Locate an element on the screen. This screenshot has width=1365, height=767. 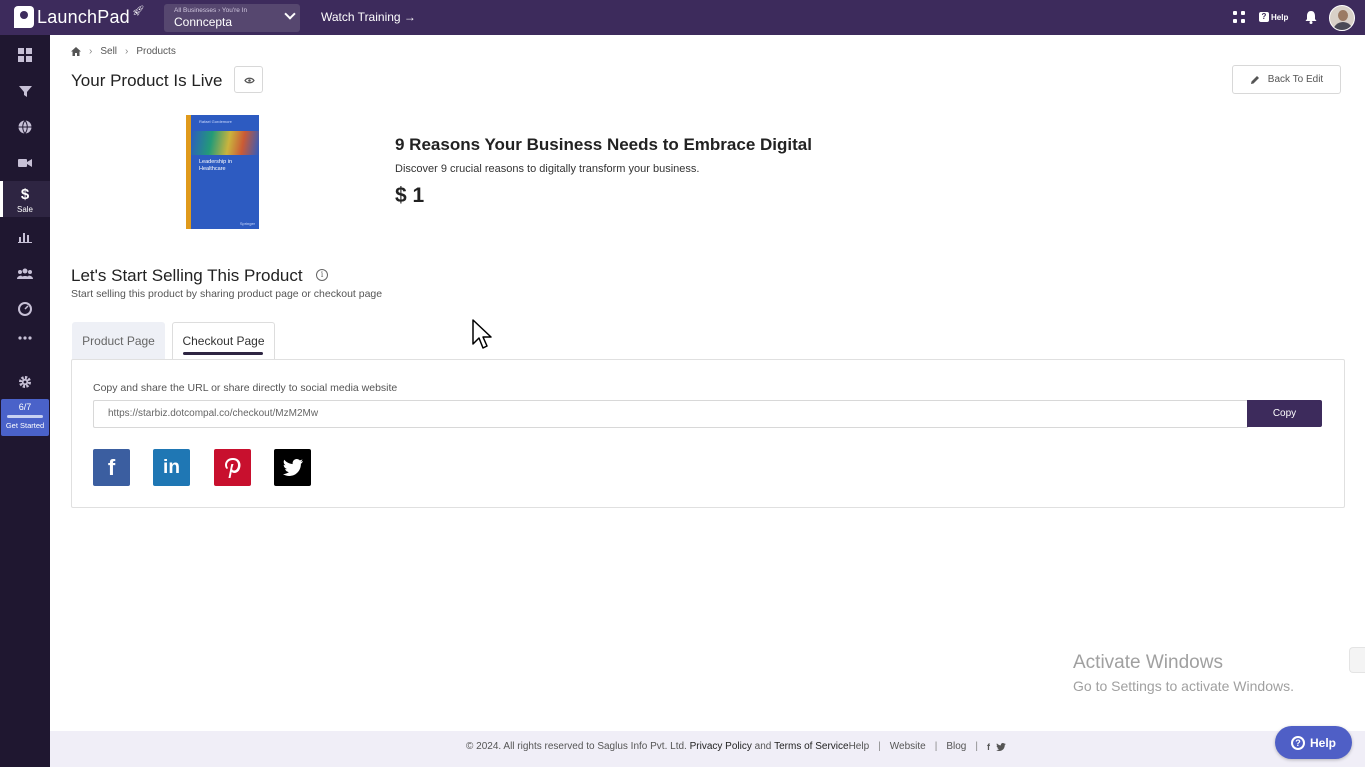
sidebar: $ Sale 6/7 Get Started is located at coordinates (25, 401).